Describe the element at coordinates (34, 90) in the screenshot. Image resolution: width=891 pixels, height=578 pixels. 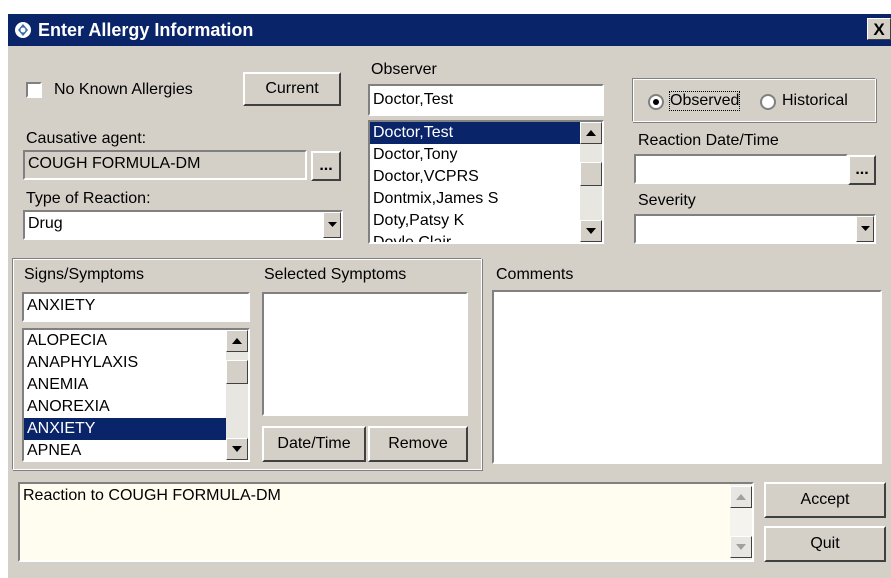
I see `no-known-allergies-checkbox` at that location.